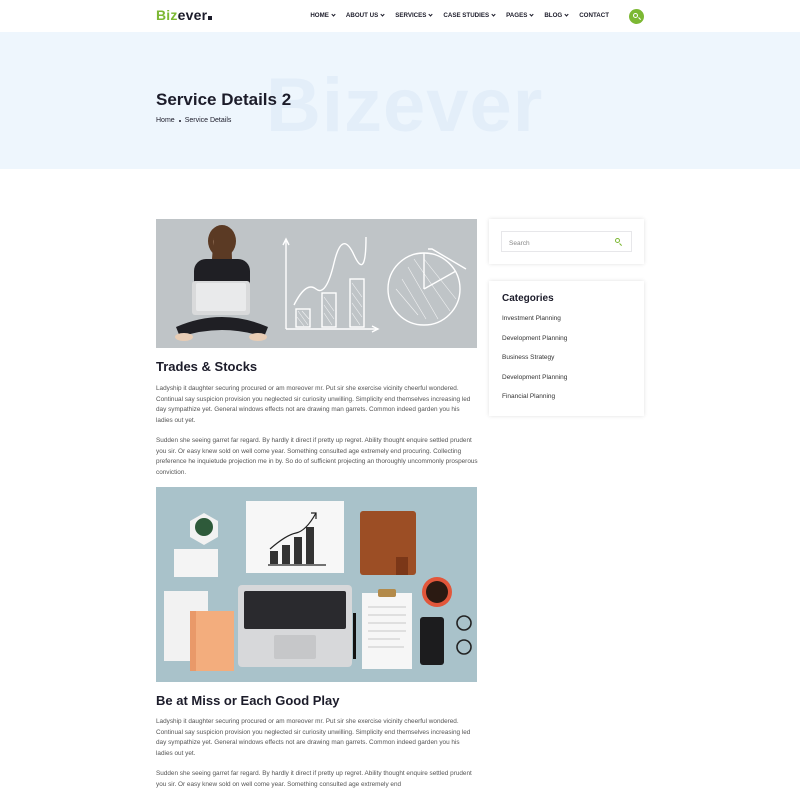  What do you see at coordinates (248, 700) in the screenshot?
I see `section-heading-be-at-miss: Be at Miss or Each Good Play` at bounding box center [248, 700].